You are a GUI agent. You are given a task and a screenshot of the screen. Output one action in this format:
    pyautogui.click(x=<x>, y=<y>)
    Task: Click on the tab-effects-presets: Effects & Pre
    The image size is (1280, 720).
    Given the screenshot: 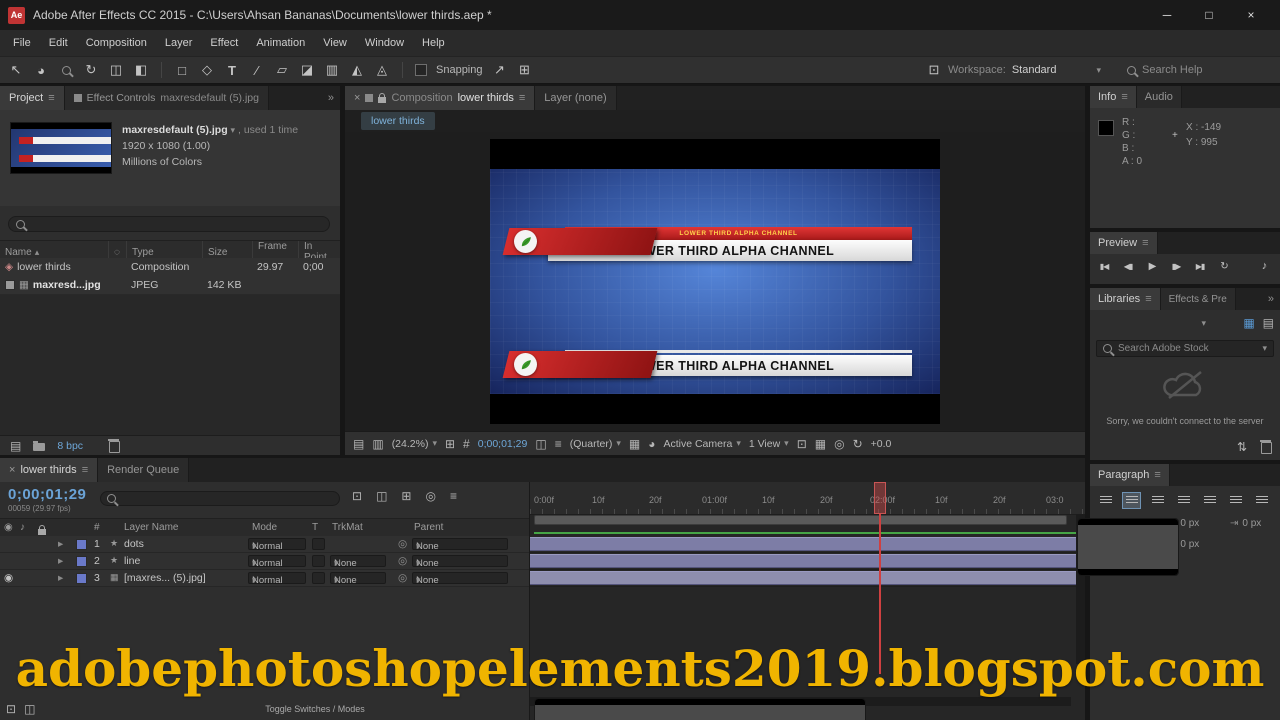 What is the action you would take?
    pyautogui.click(x=1198, y=299)
    